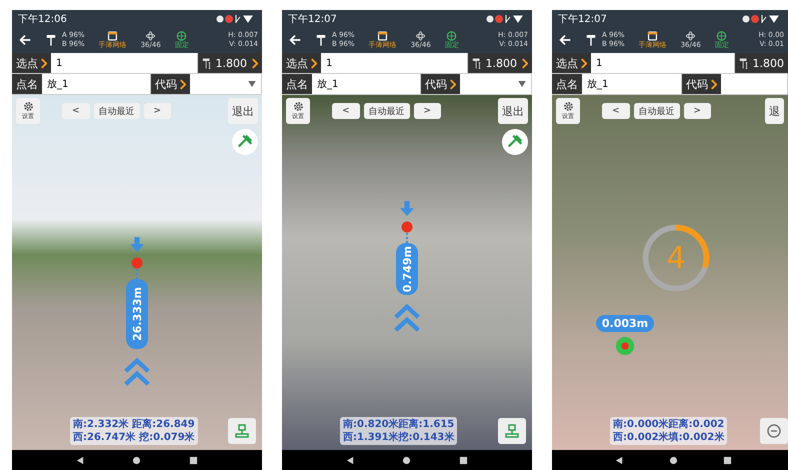 This screenshot has width=788, height=470. Describe the element at coordinates (625, 323) in the screenshot. I see `distance-pill: 0.003m` at that location.